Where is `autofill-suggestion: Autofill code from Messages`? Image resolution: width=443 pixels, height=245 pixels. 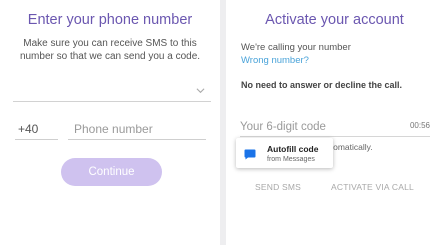 autofill-suggestion: Autofill code from Messages is located at coordinates (284, 153).